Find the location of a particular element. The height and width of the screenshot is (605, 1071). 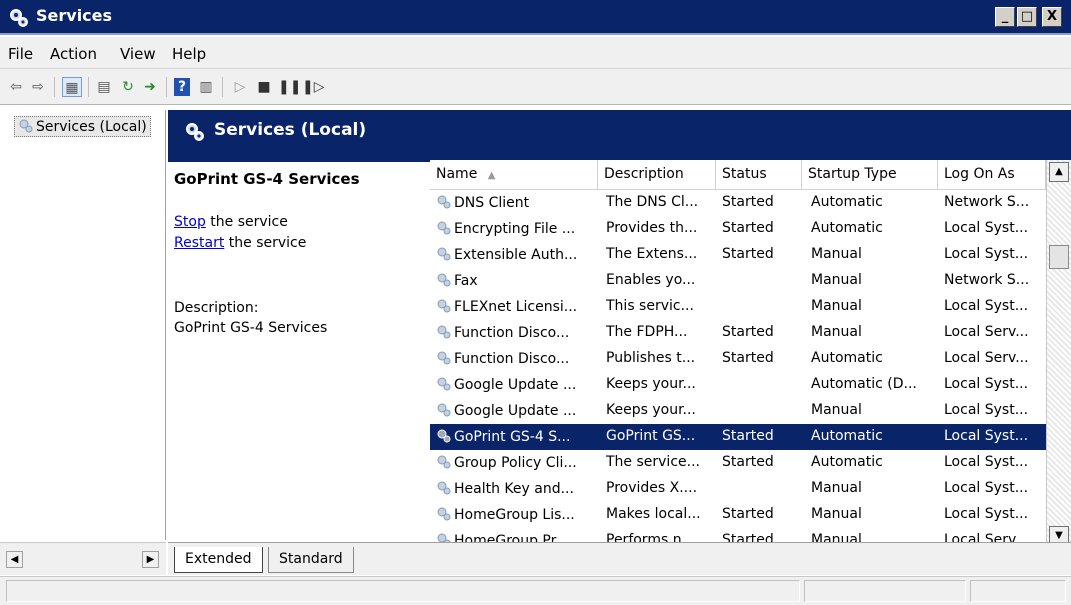

tree-horizontal-scrollbar: ◀ ▶ is located at coordinates (83, 558).